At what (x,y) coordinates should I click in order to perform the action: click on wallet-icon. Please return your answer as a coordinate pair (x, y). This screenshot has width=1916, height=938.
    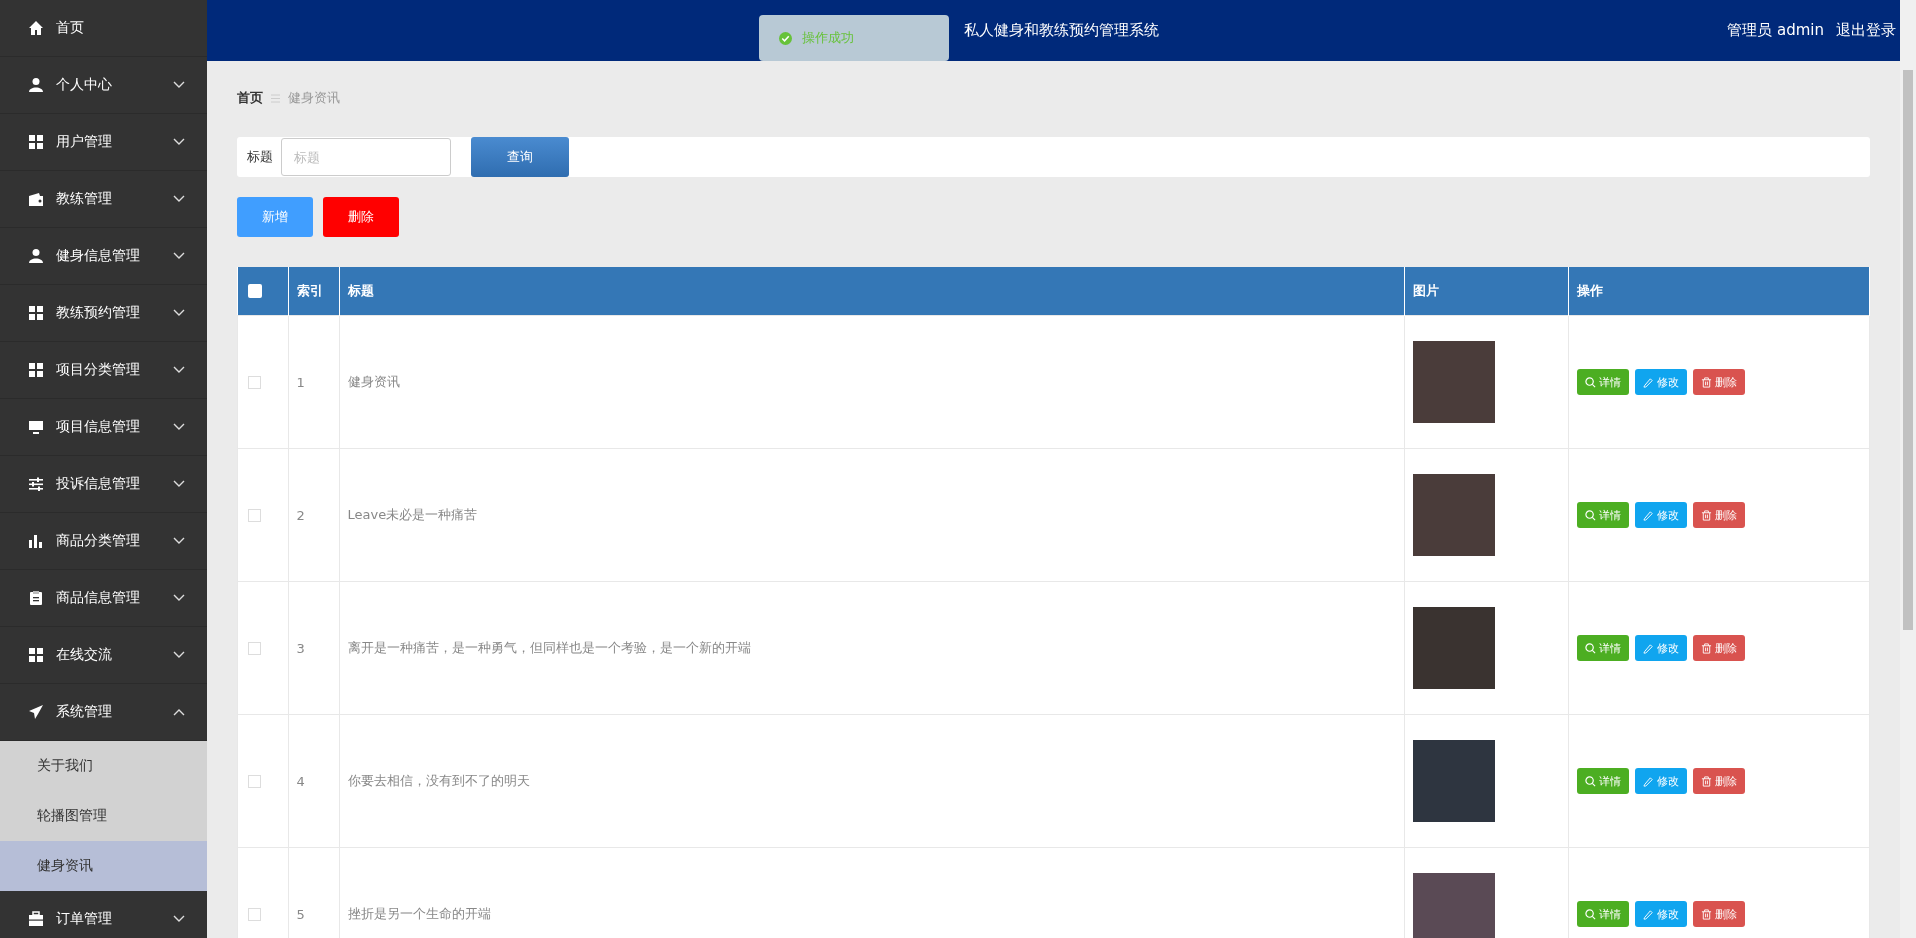
    Looking at the image, I should click on (36, 199).